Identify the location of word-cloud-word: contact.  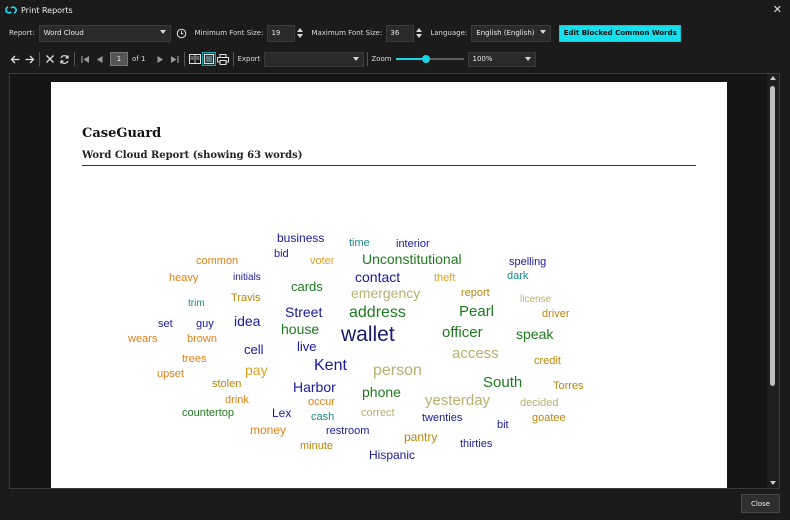
(378, 277).